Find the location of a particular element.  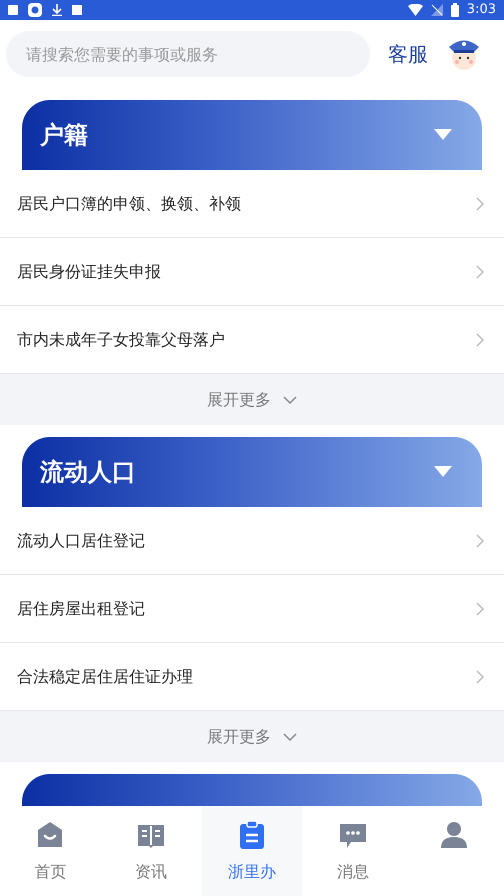

download-icon is located at coordinates (57, 10).